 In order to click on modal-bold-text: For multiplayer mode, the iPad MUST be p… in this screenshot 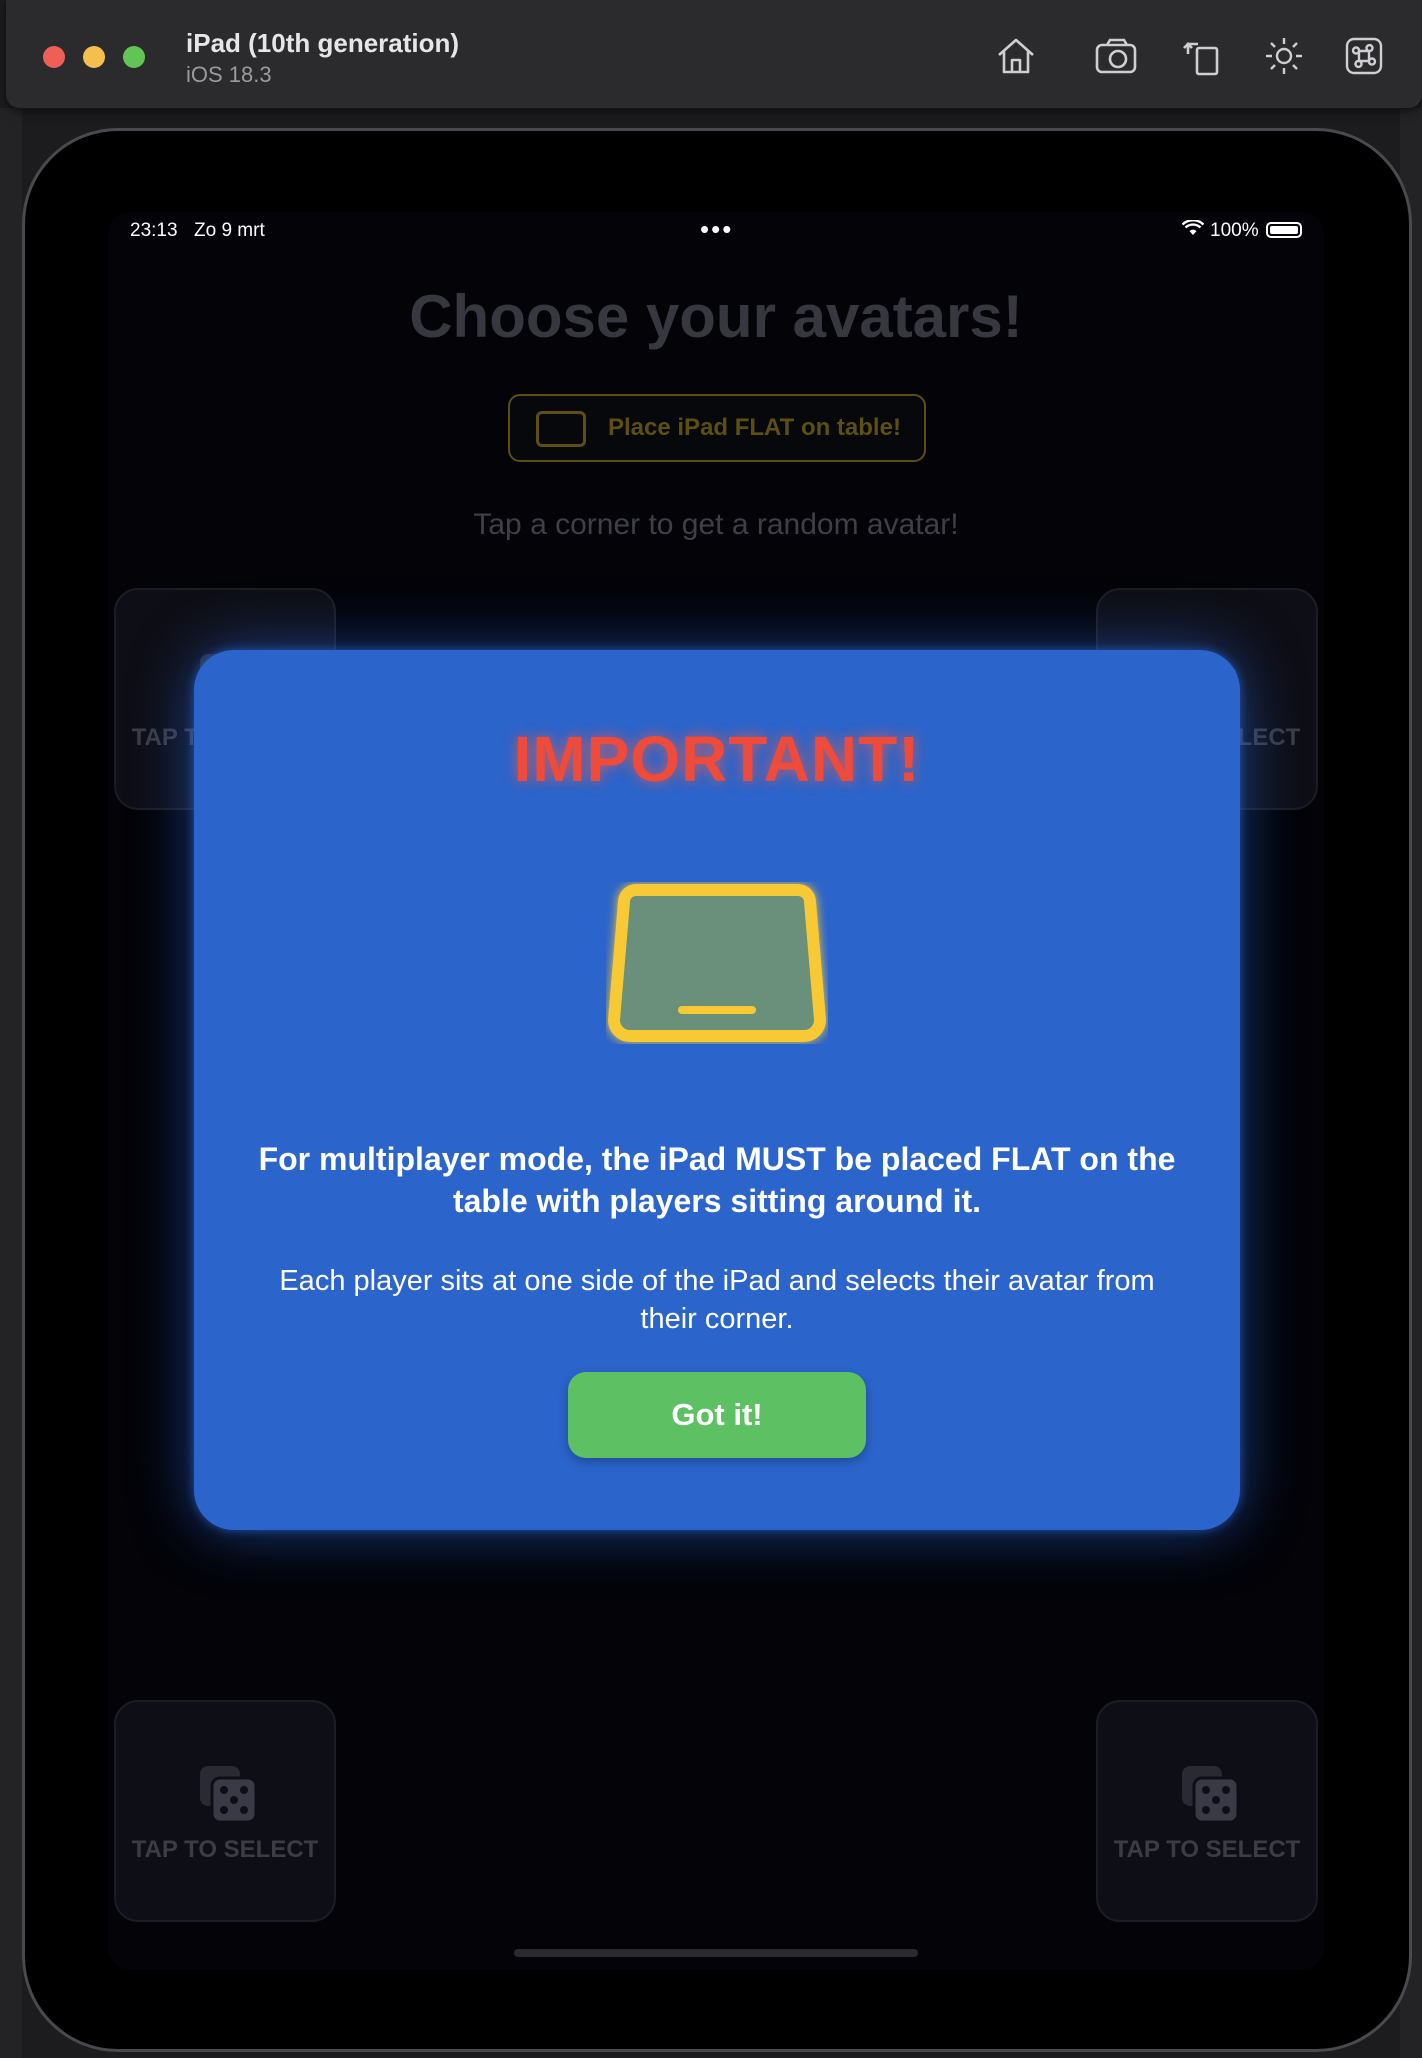, I will do `click(717, 1180)`.